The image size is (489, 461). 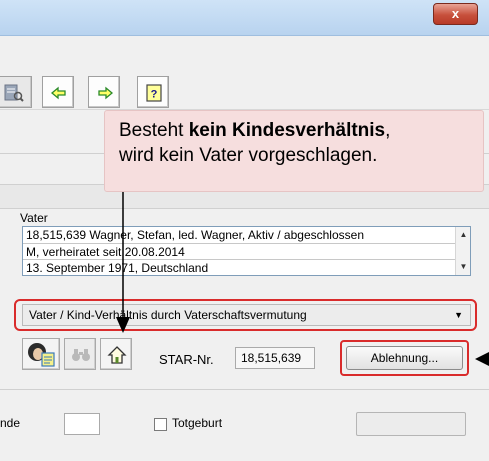 I want to click on help-button: ?, so click(x=153, y=92).